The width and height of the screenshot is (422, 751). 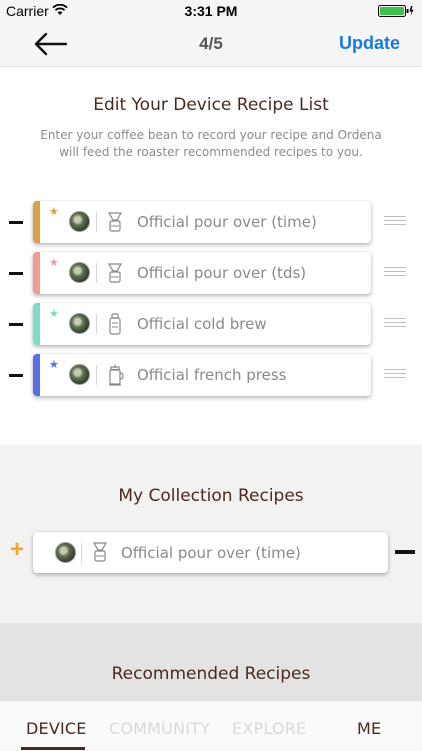 I want to click on french-press-icon, so click(x=116, y=375).